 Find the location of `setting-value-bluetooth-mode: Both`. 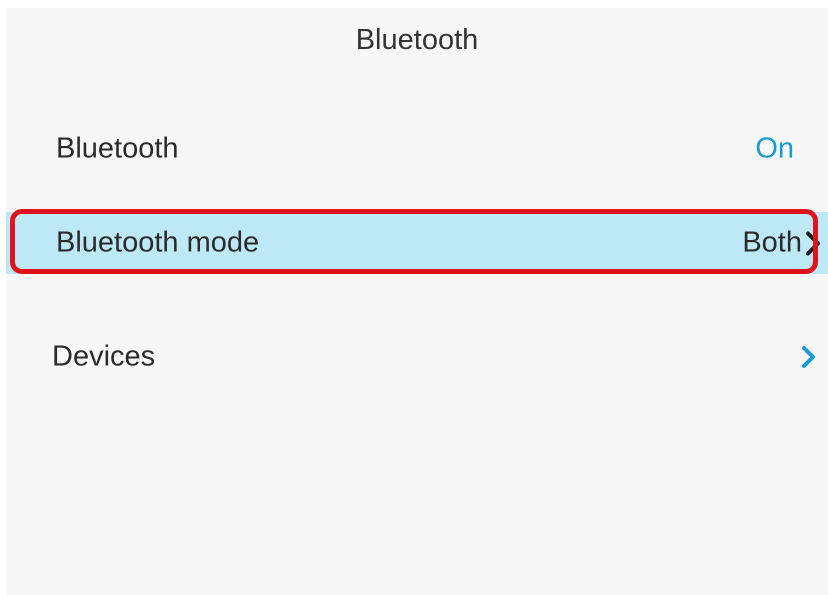

setting-value-bluetooth-mode: Both is located at coordinates (782, 243).